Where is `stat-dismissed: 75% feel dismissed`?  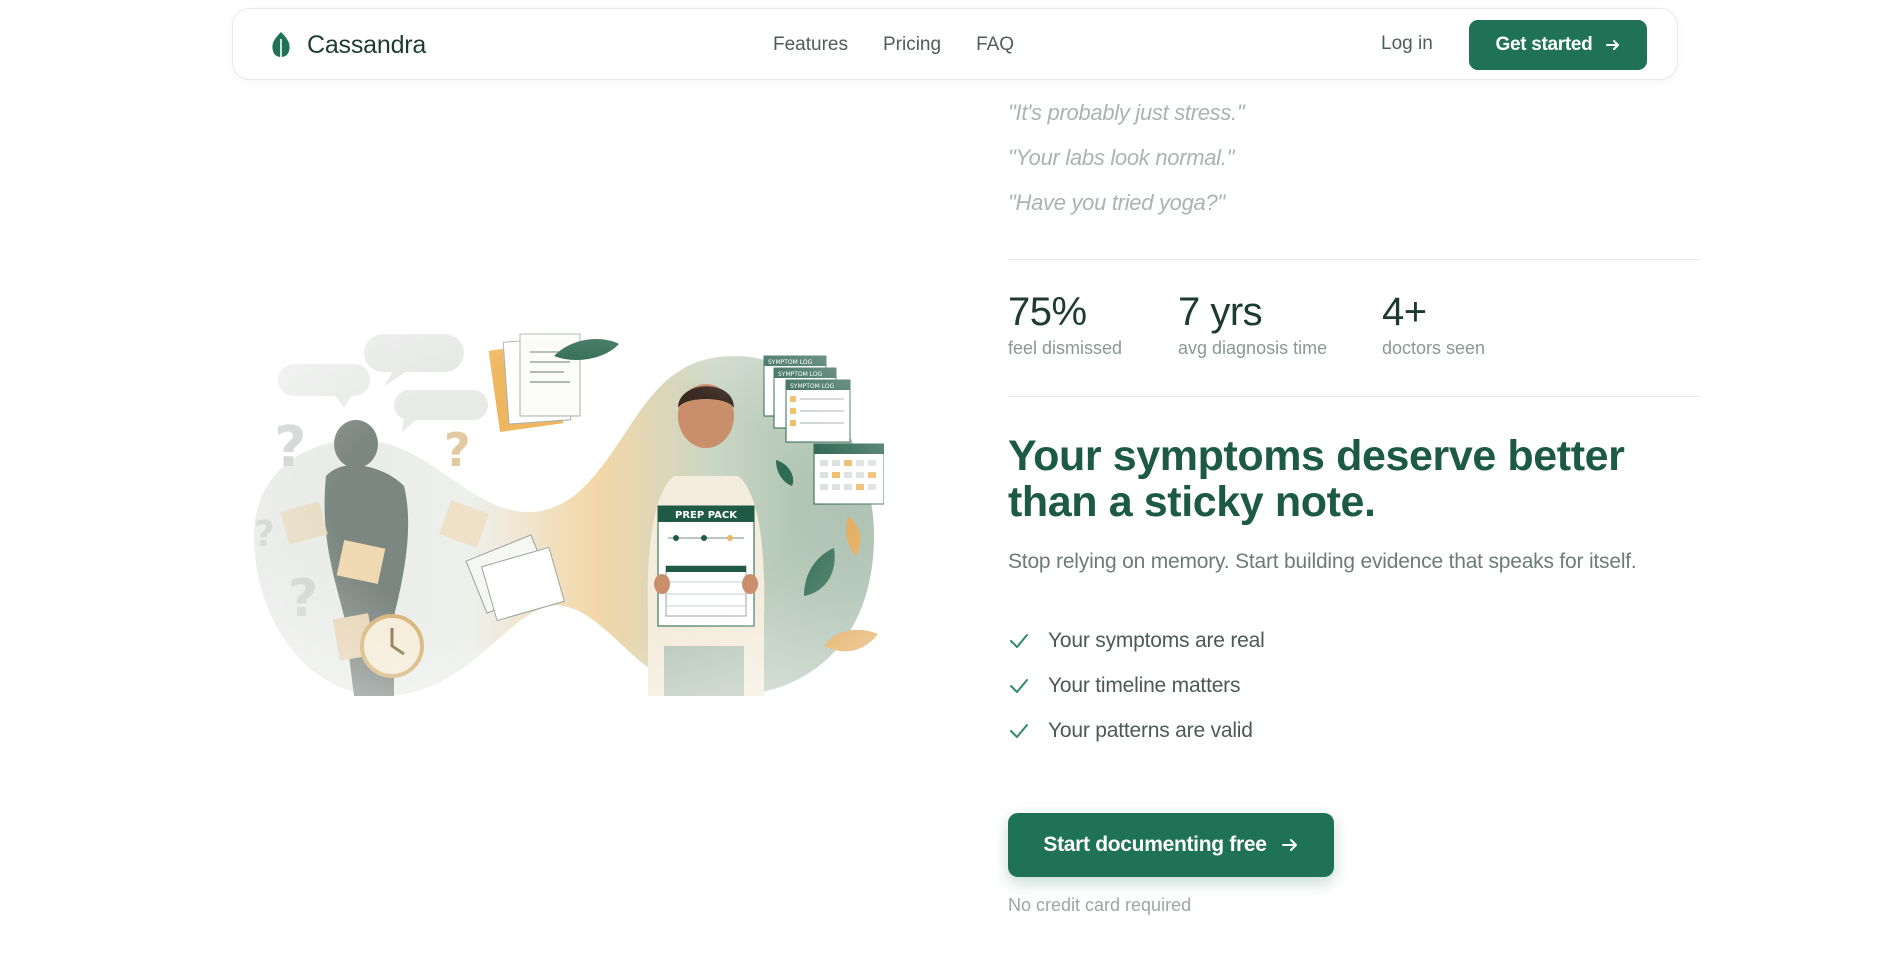
stat-dismissed: 75% feel dismissed is located at coordinates (1069, 323).